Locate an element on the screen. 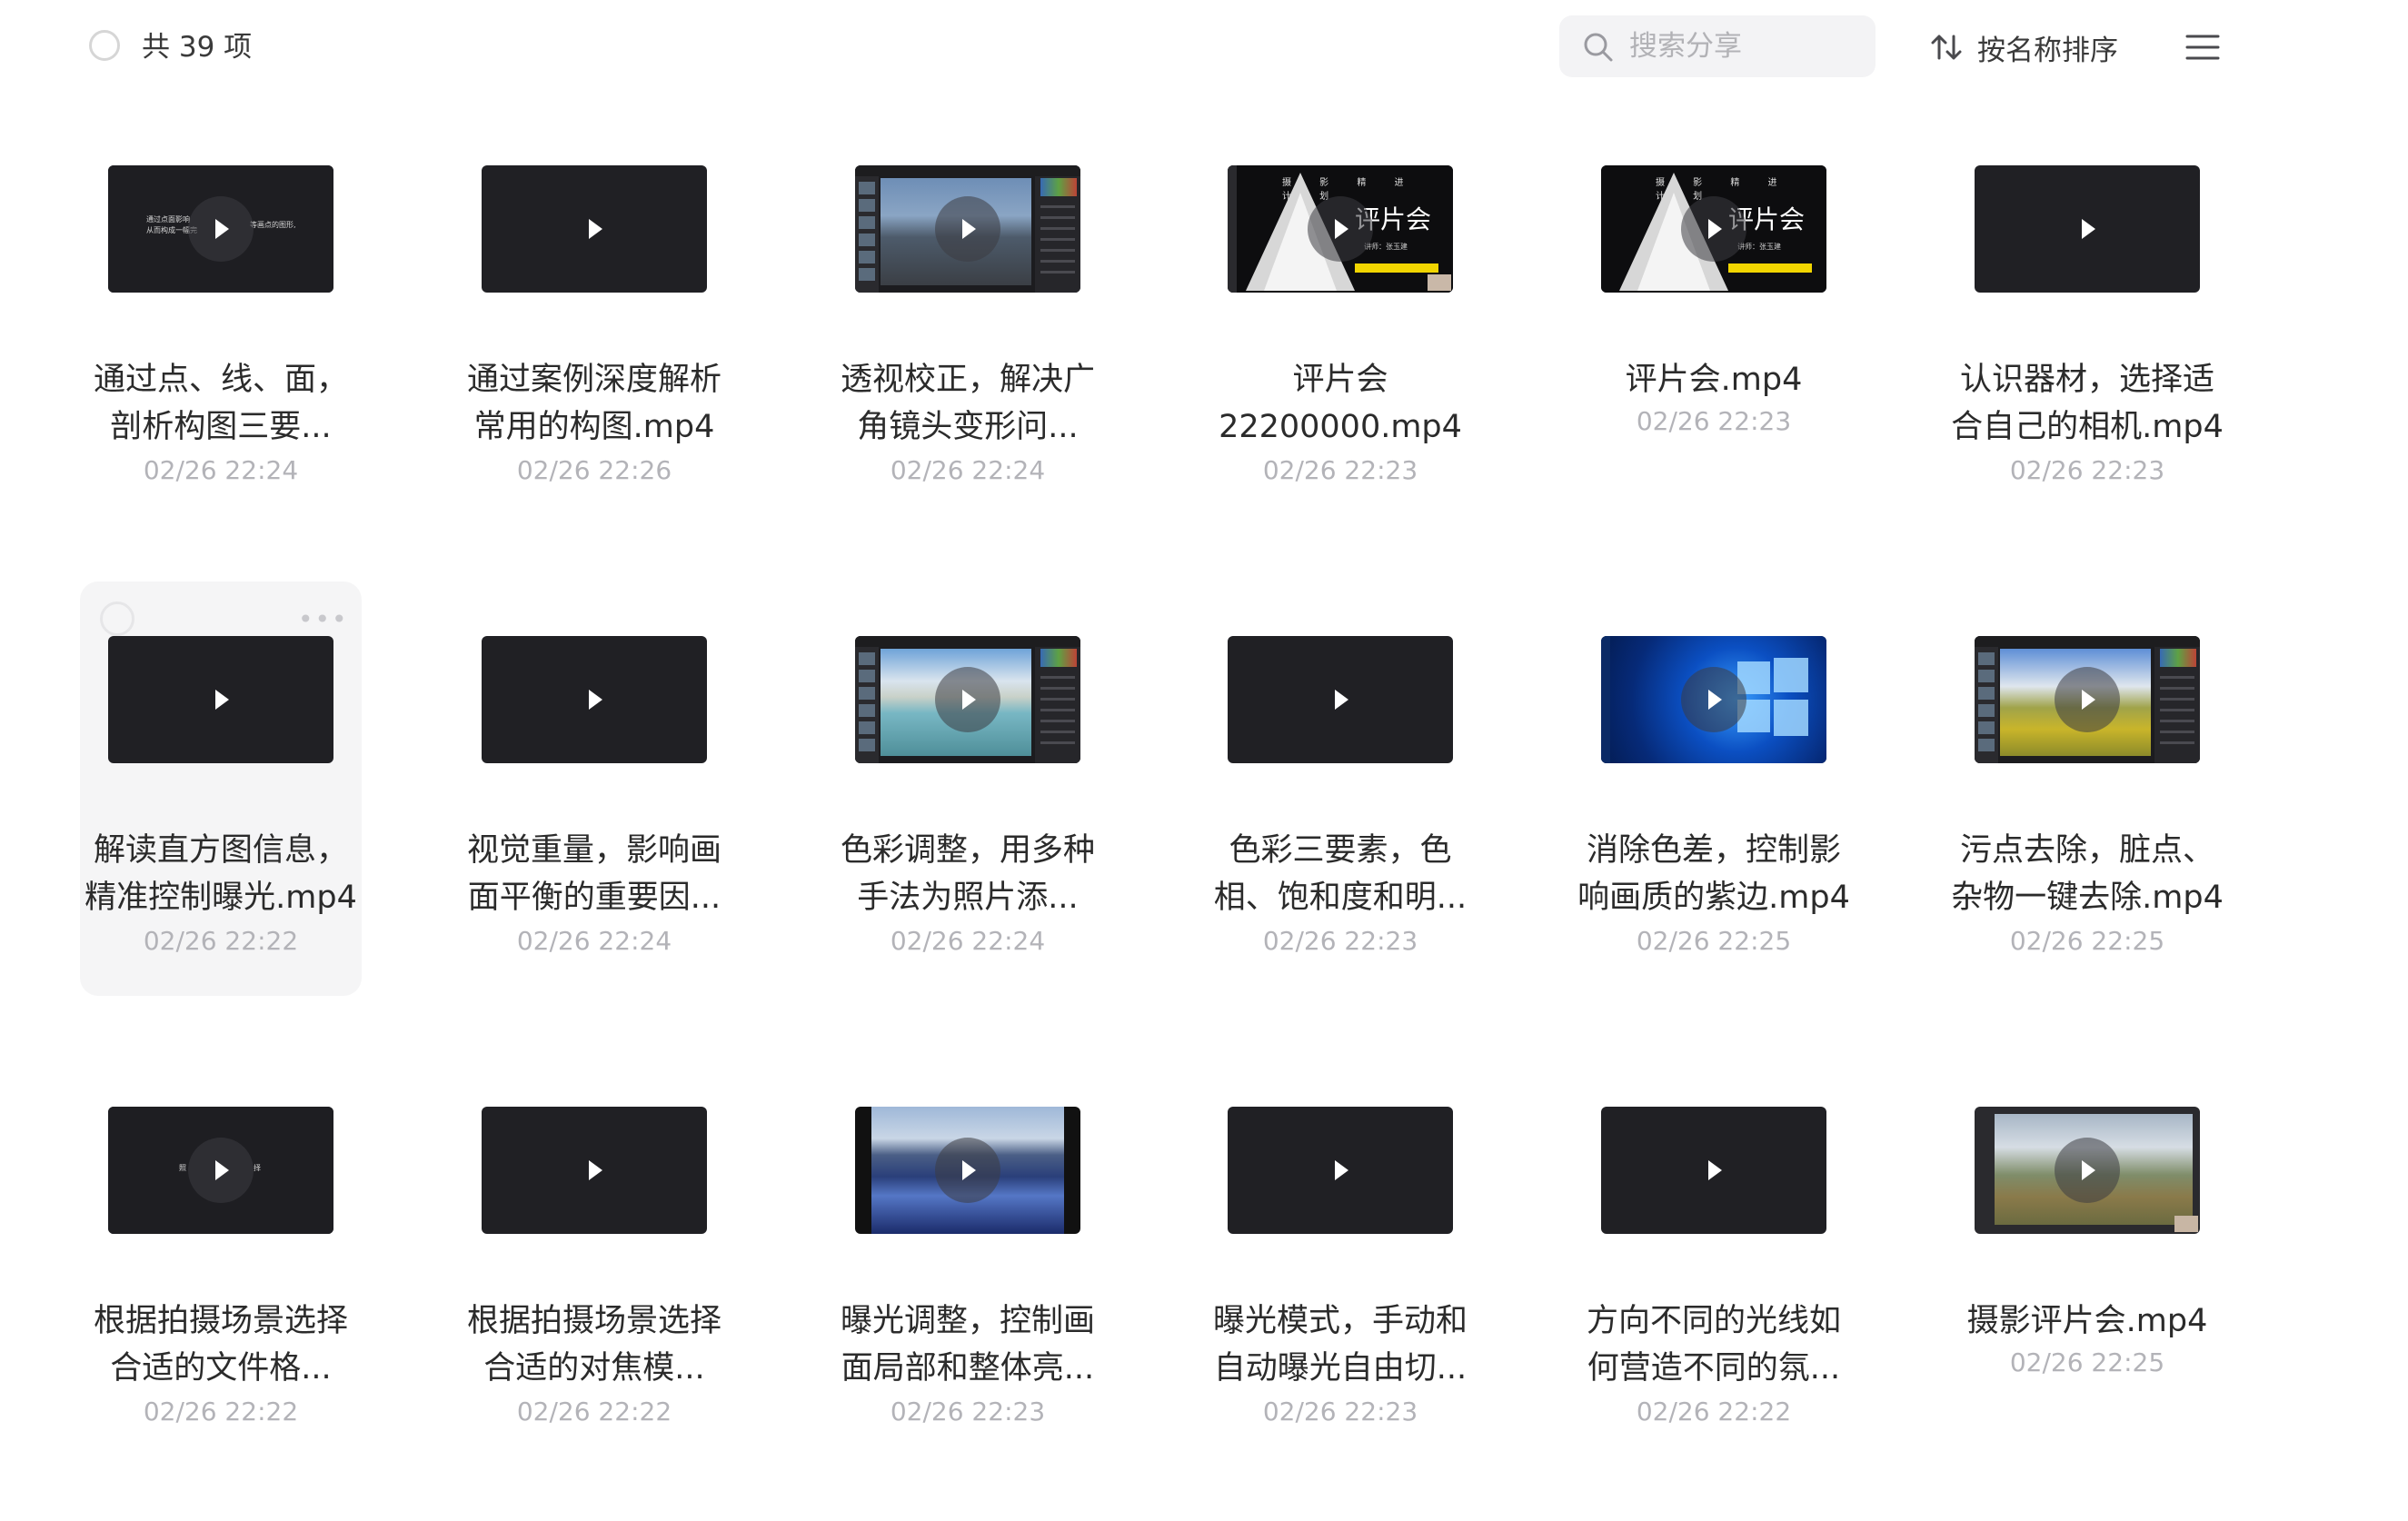 This screenshot has height=1521, width=2408. file-name: 通过案例深度解析 常用的构图.mp4 is located at coordinates (594, 404).